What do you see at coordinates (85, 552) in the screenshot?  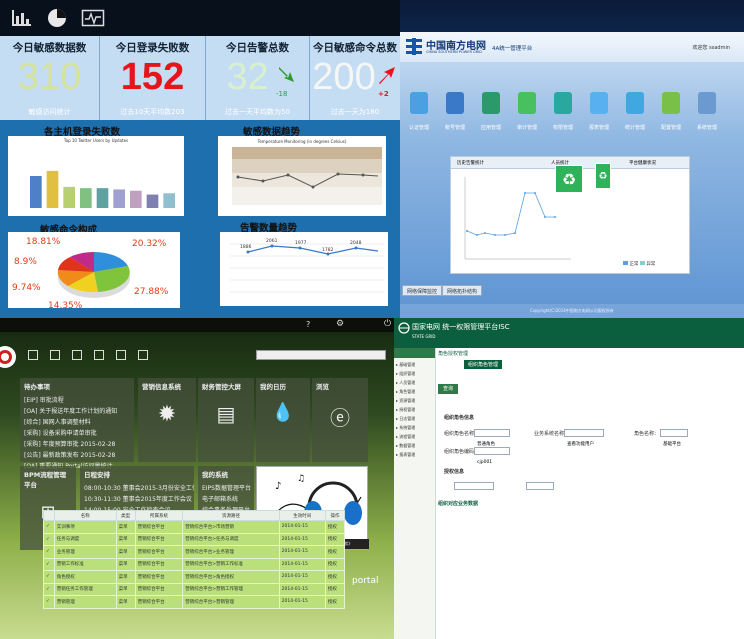 I see `table-cell: 业务管理` at bounding box center [85, 552].